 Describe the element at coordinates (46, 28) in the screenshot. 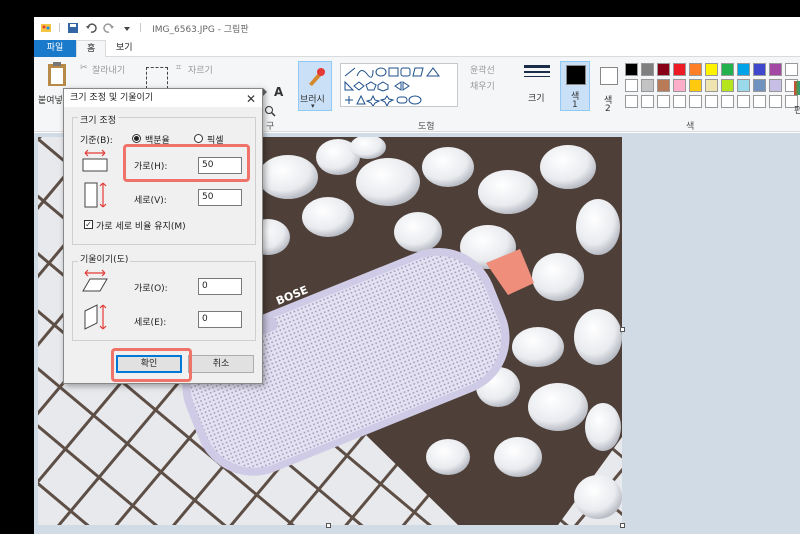

I see `paint-app-icon` at that location.